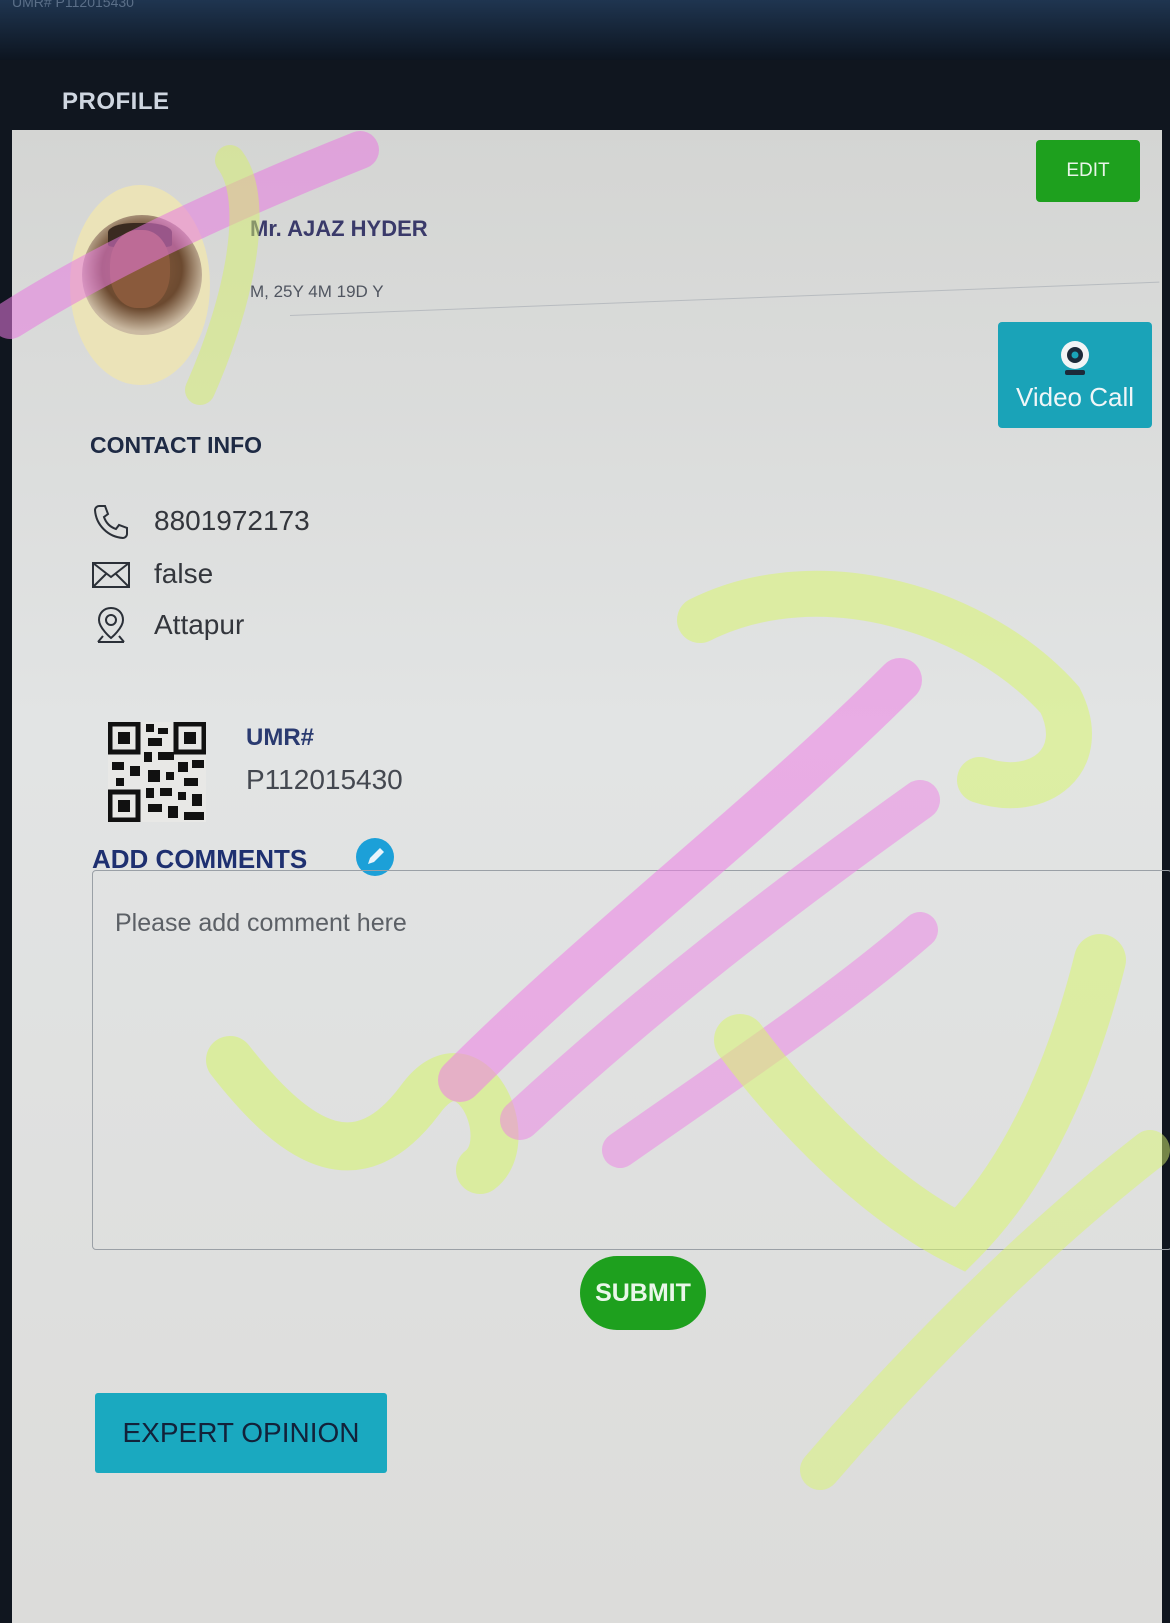 Image resolution: width=1170 pixels, height=1623 pixels. What do you see at coordinates (339, 228) in the screenshot?
I see `patient-name: Mr. AJAZ HYDER` at bounding box center [339, 228].